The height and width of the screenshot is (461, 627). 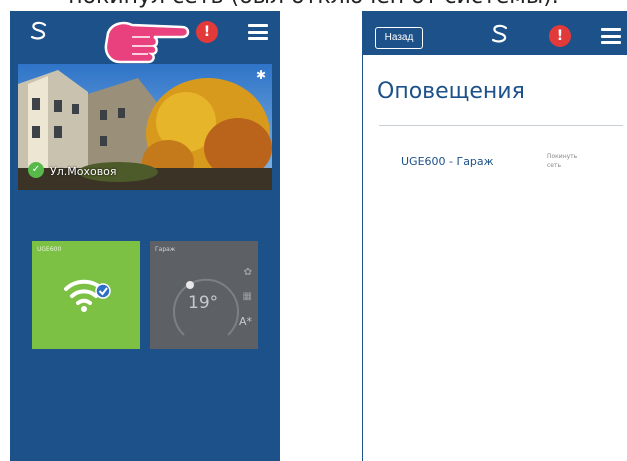 I want to click on back-button: Назад, so click(x=399, y=38).